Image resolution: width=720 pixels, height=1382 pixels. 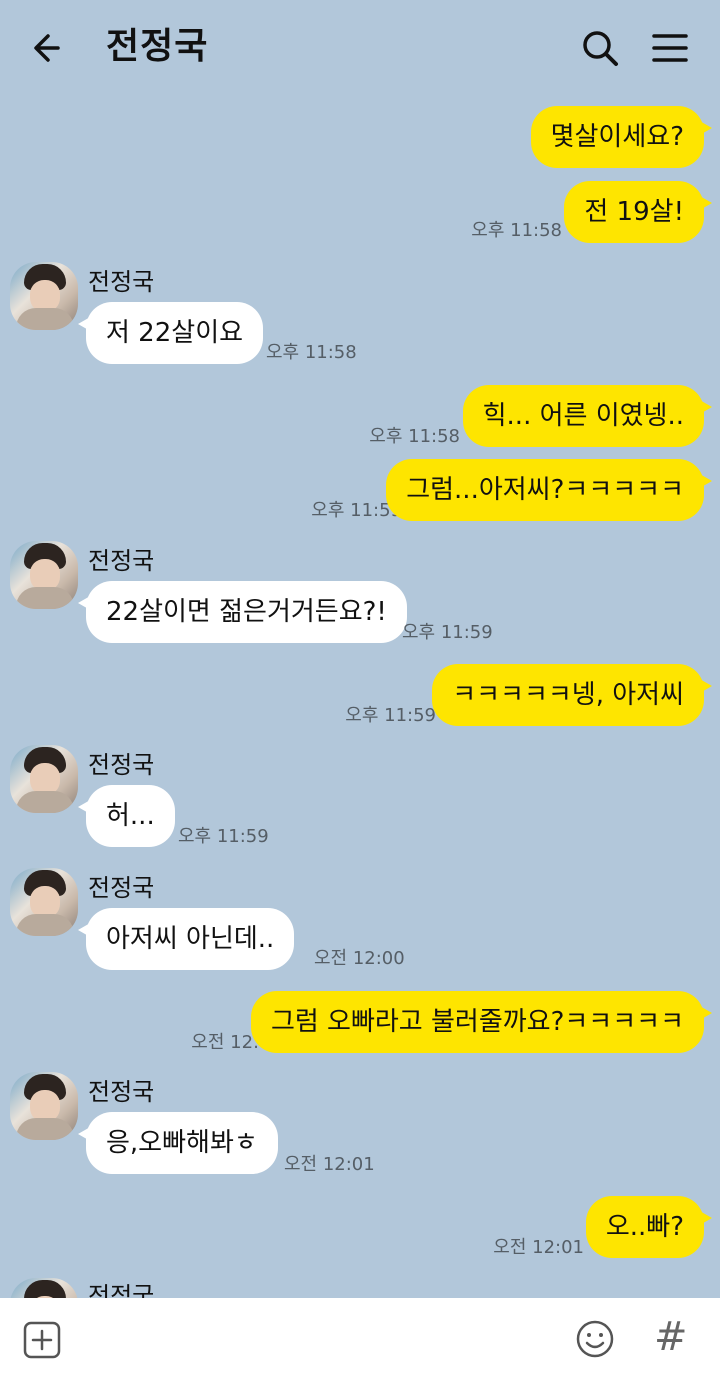 I want to click on emoji-icon, so click(x=595, y=1339).